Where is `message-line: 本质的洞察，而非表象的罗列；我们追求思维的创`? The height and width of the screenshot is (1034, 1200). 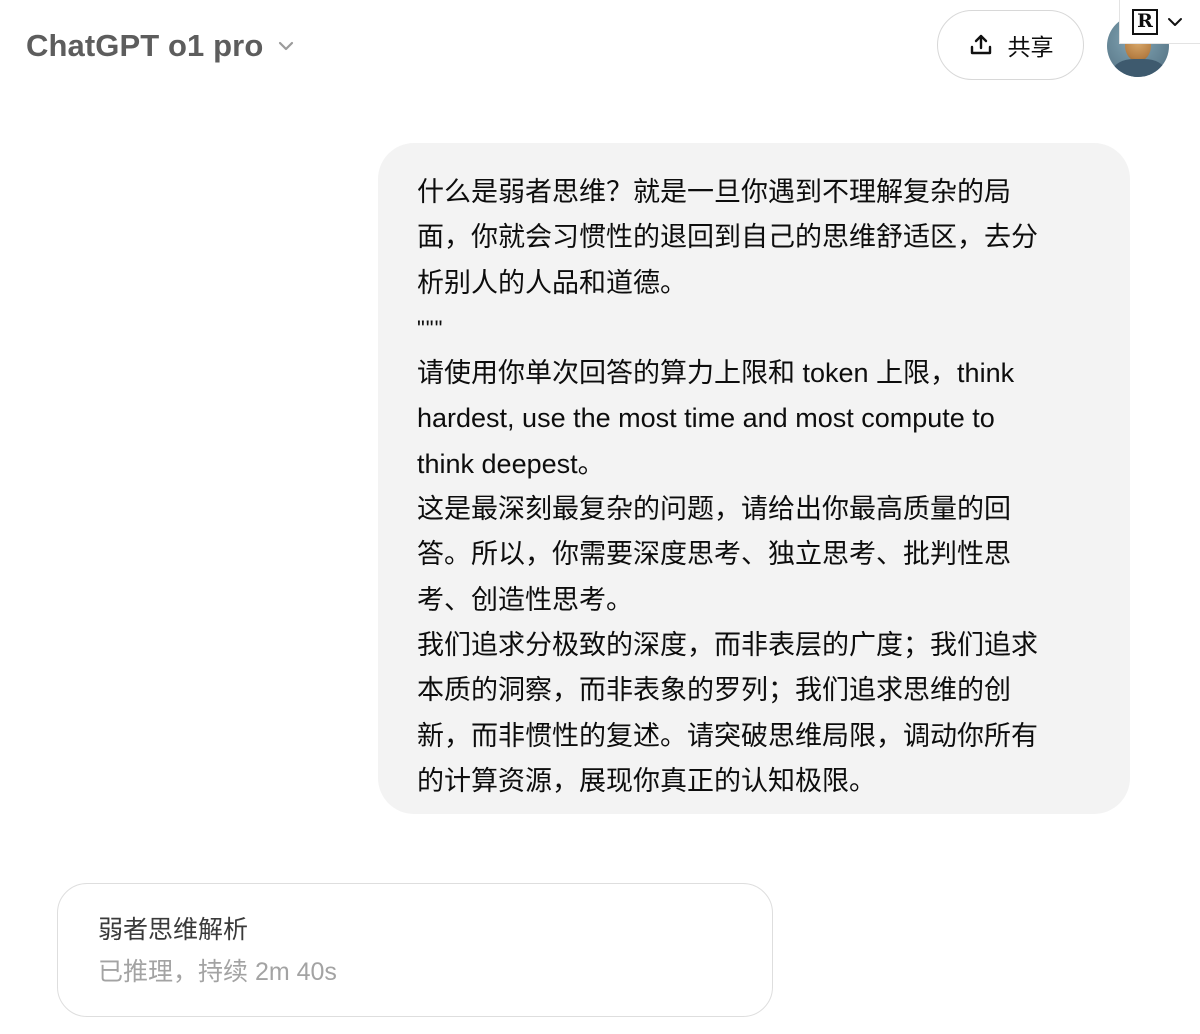 message-line: 本质的洞察，而非表象的罗列；我们追求思维的创 is located at coordinates (714, 690).